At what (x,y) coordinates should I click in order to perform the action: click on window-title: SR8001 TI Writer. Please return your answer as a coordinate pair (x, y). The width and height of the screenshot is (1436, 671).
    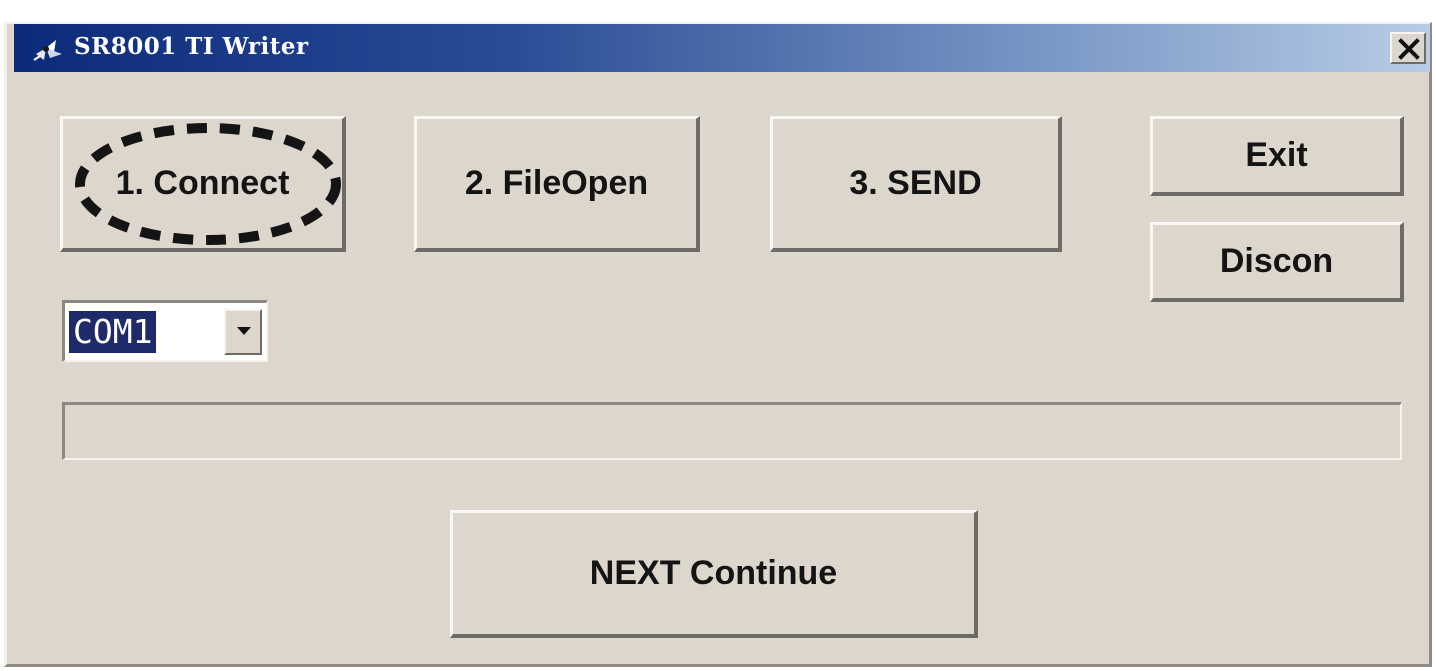
    Looking at the image, I should click on (191, 46).